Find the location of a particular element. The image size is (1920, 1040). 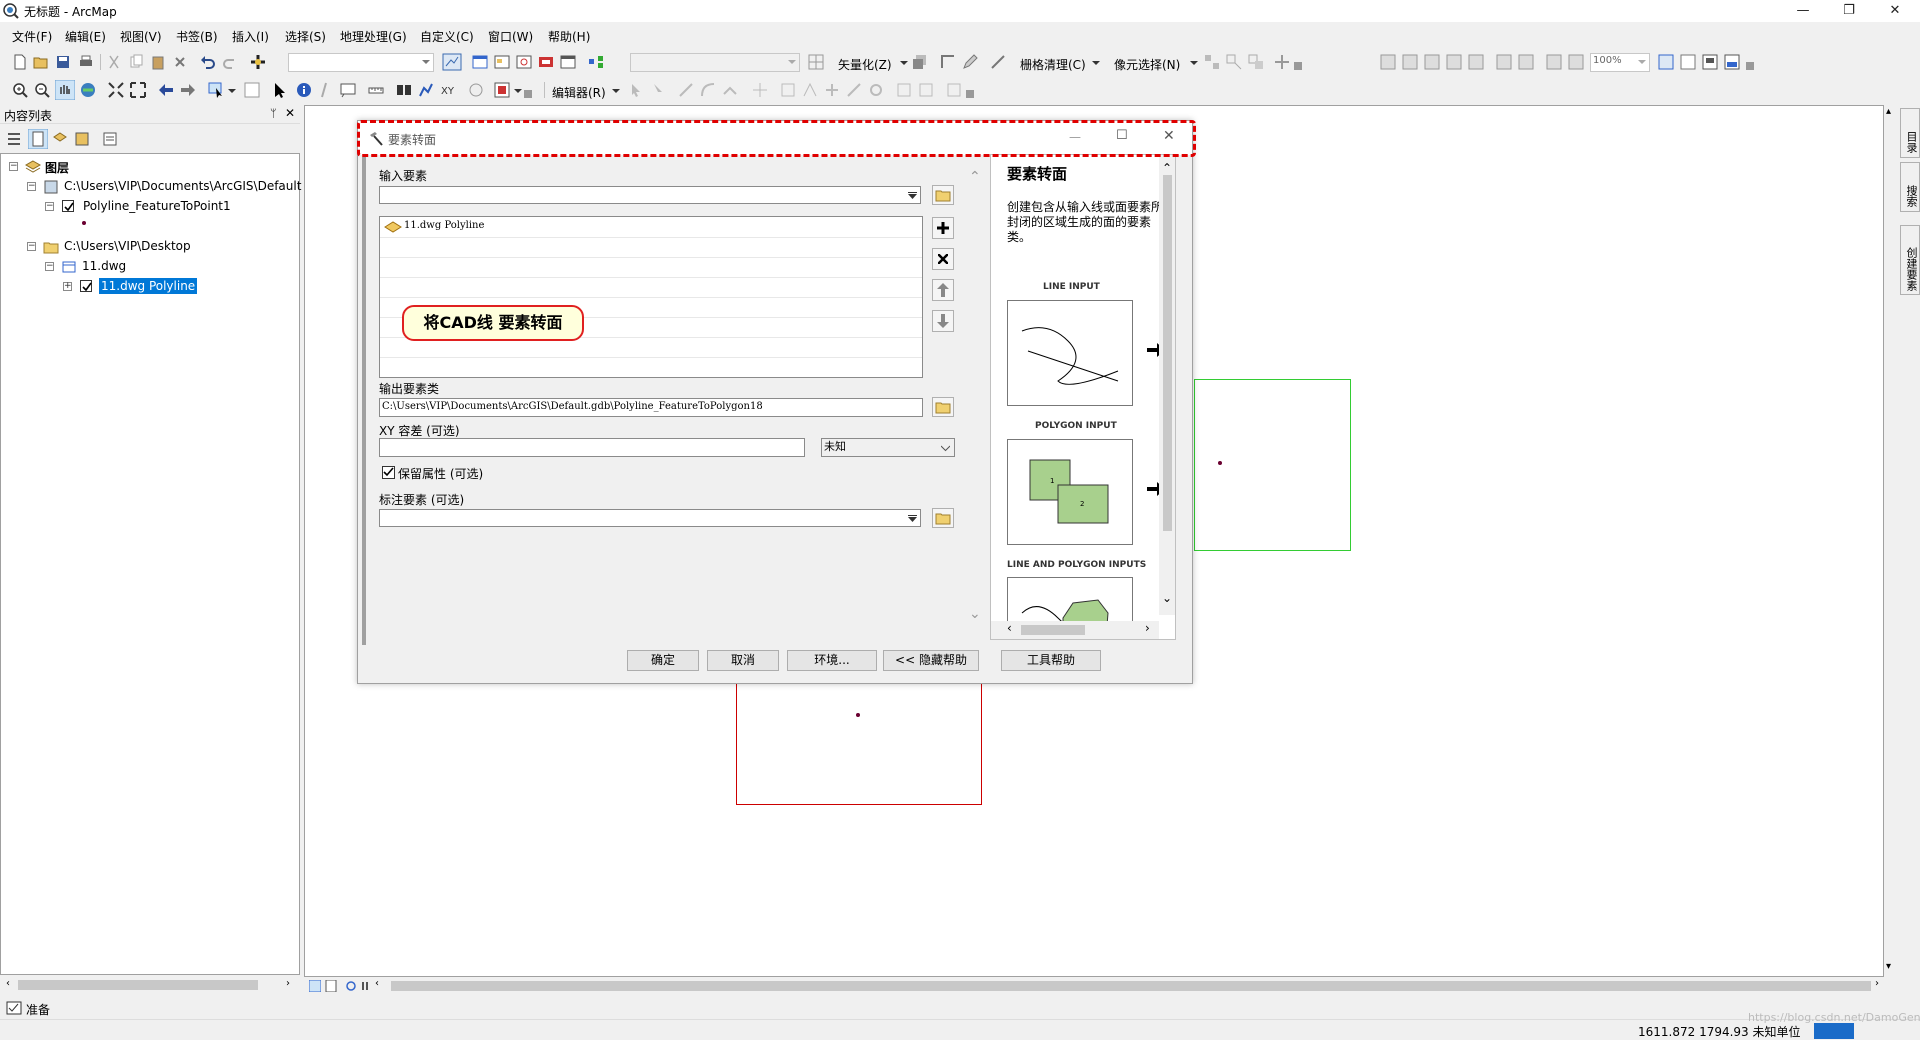

copy-icon is located at coordinates (136, 62).